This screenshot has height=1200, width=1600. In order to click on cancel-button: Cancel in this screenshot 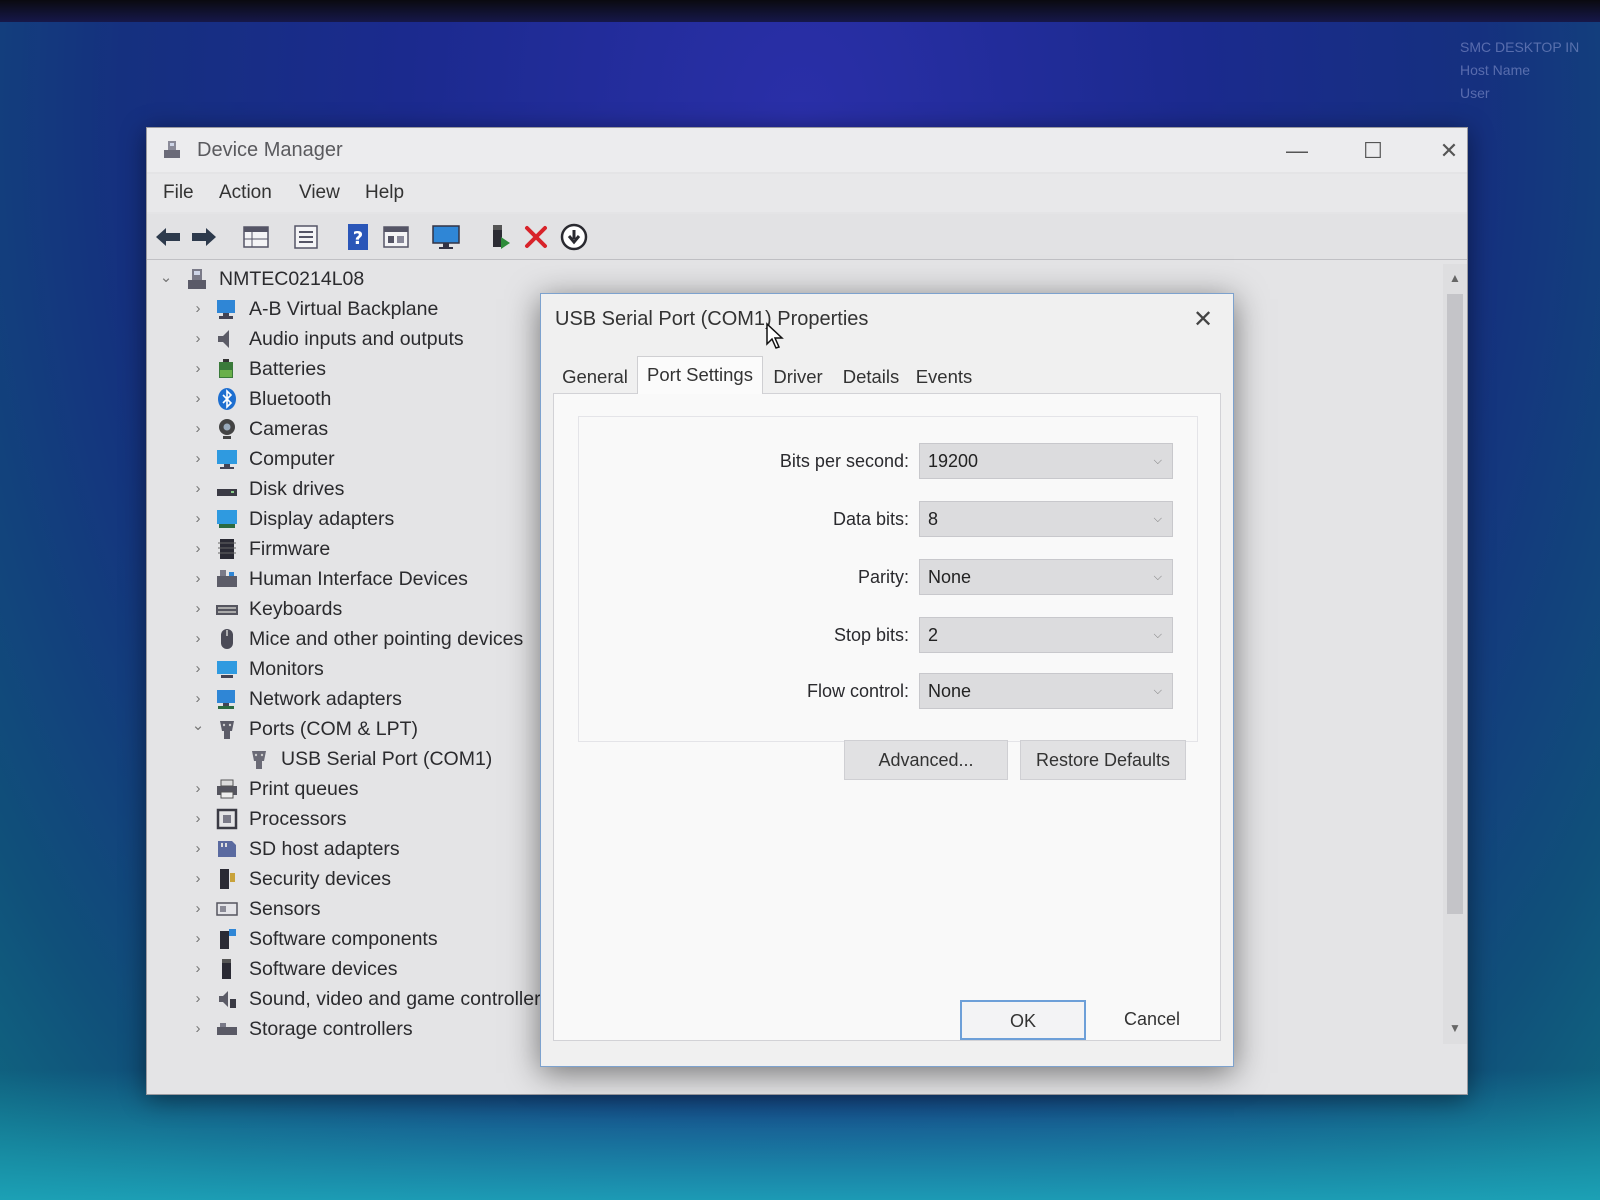, I will do `click(1152, 1020)`.